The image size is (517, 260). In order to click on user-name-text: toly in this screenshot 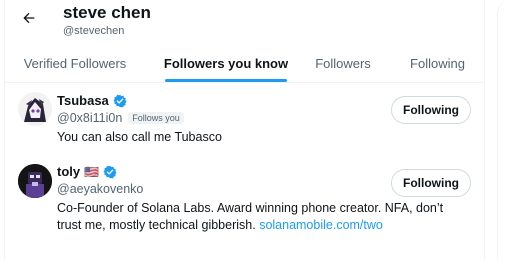, I will do `click(69, 171)`.